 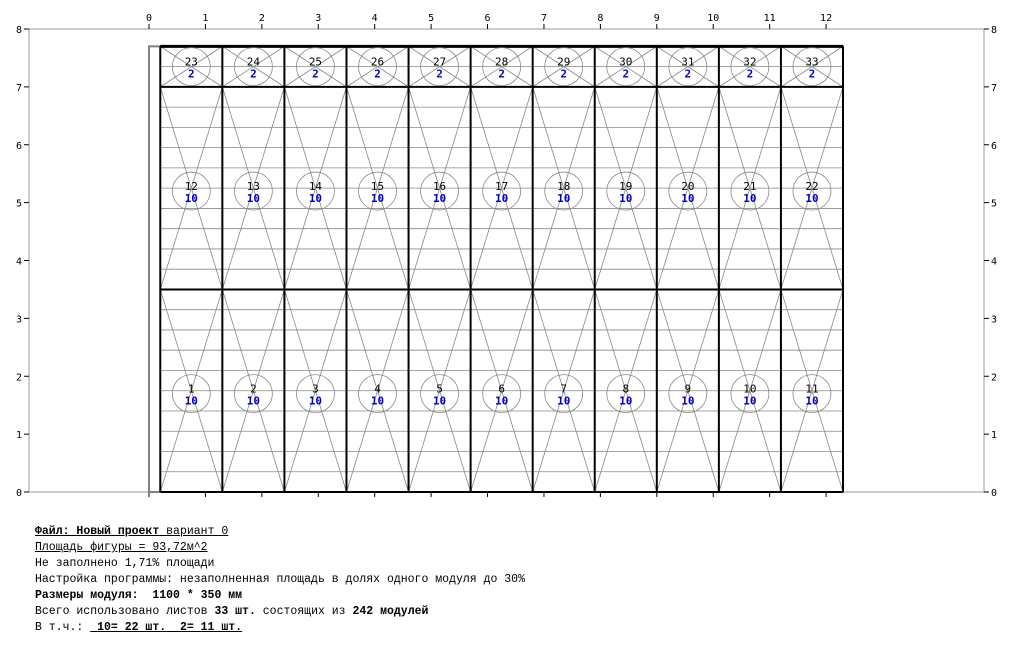 What do you see at coordinates (118, 531) in the screenshot?
I see `file-name: Новый проект` at bounding box center [118, 531].